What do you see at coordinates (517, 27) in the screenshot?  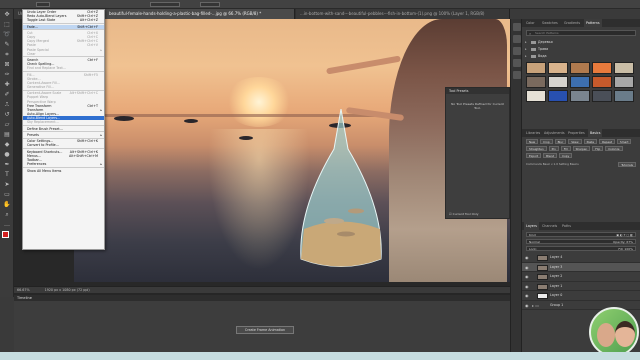 I see `history-icon` at bounding box center [517, 27].